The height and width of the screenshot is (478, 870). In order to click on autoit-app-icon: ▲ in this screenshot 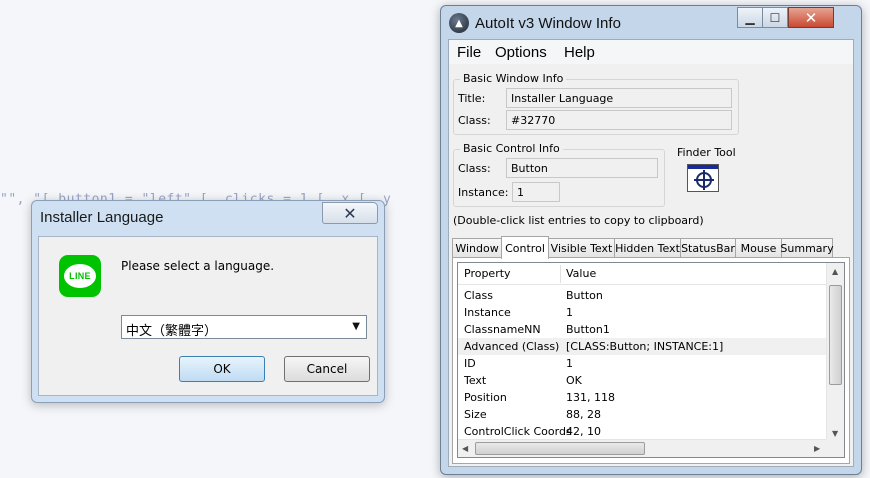, I will do `click(459, 23)`.